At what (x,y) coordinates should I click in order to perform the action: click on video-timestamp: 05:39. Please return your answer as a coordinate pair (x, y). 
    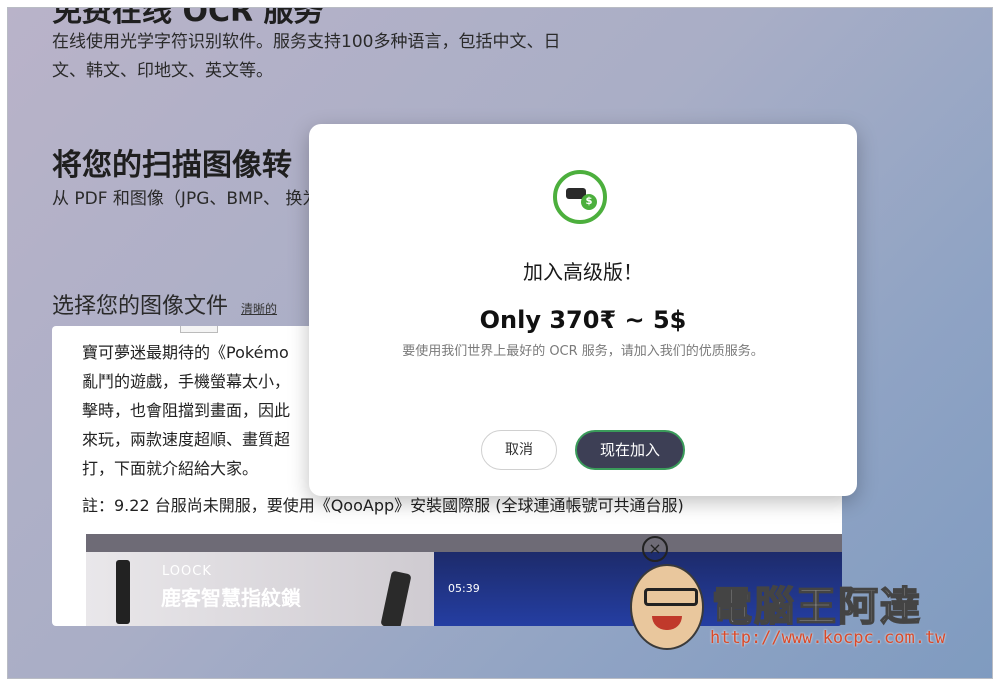
    Looking at the image, I should click on (464, 588).